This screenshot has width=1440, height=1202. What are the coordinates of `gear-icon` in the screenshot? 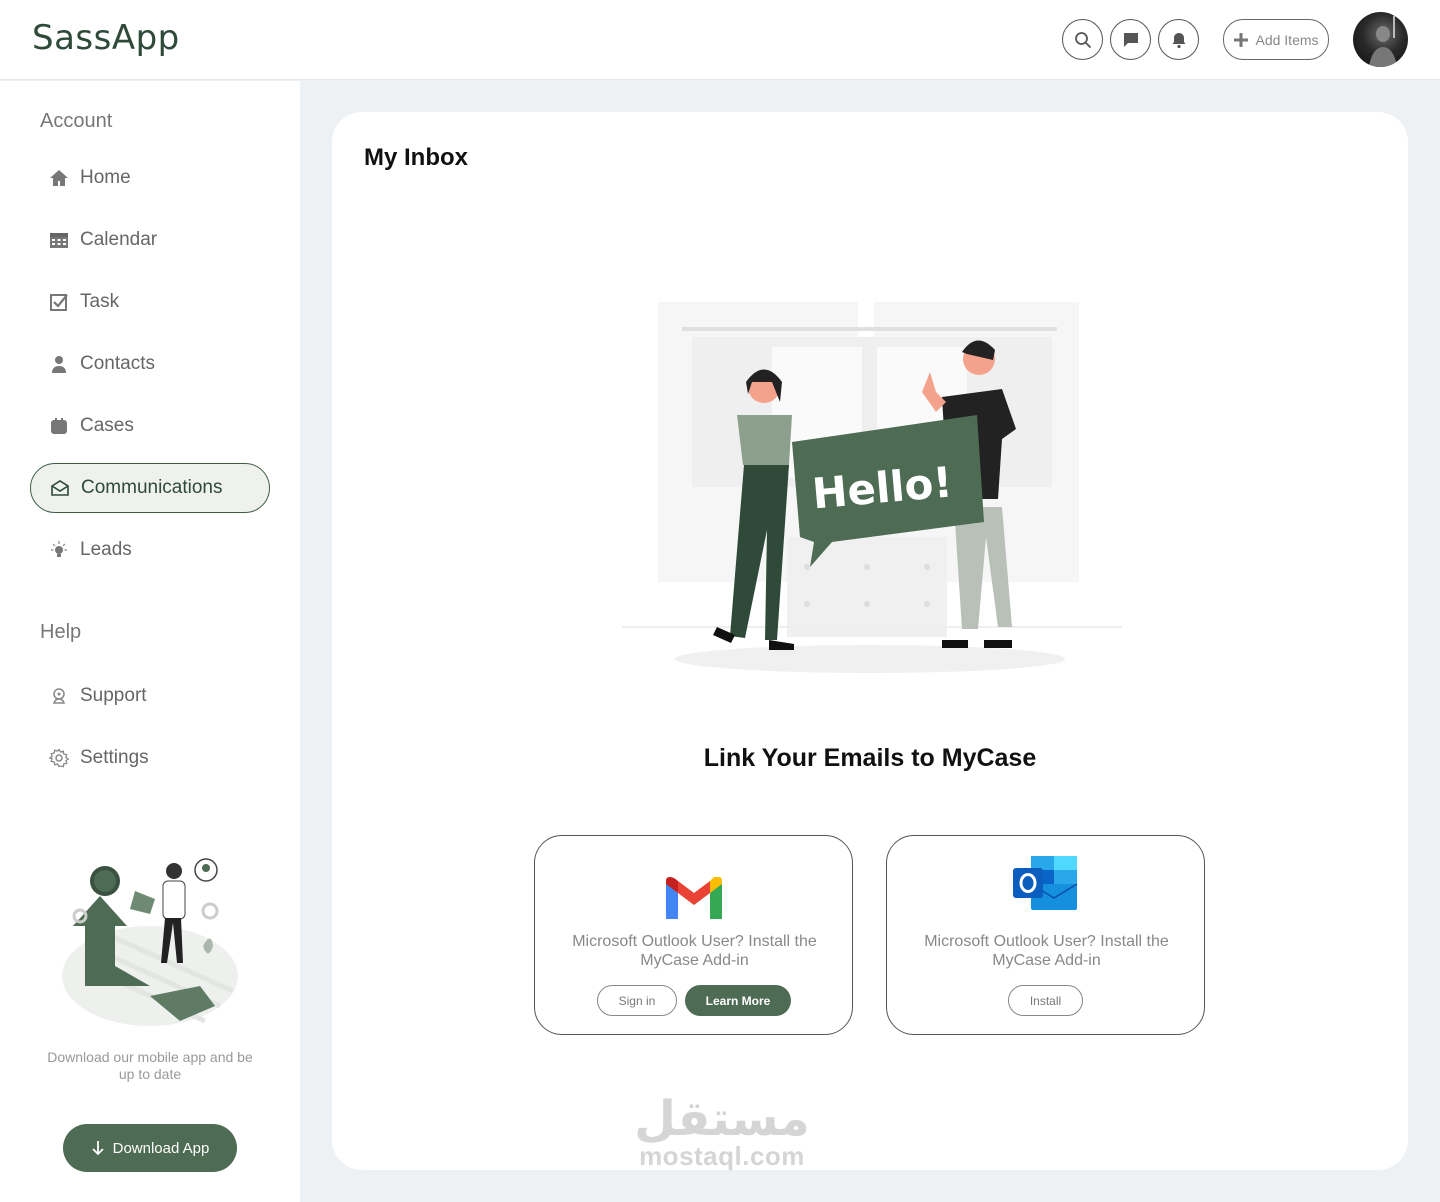 It's located at (59, 758).